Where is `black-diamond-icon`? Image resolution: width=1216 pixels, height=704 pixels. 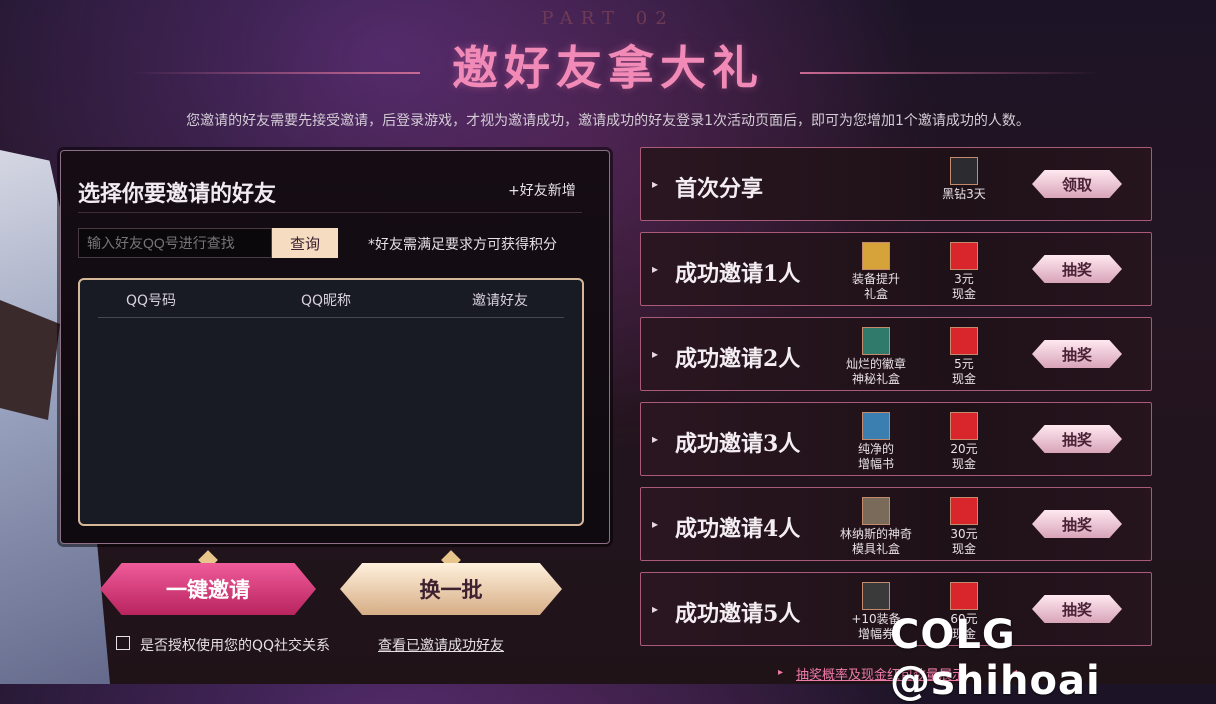
black-diamond-icon is located at coordinates (964, 171).